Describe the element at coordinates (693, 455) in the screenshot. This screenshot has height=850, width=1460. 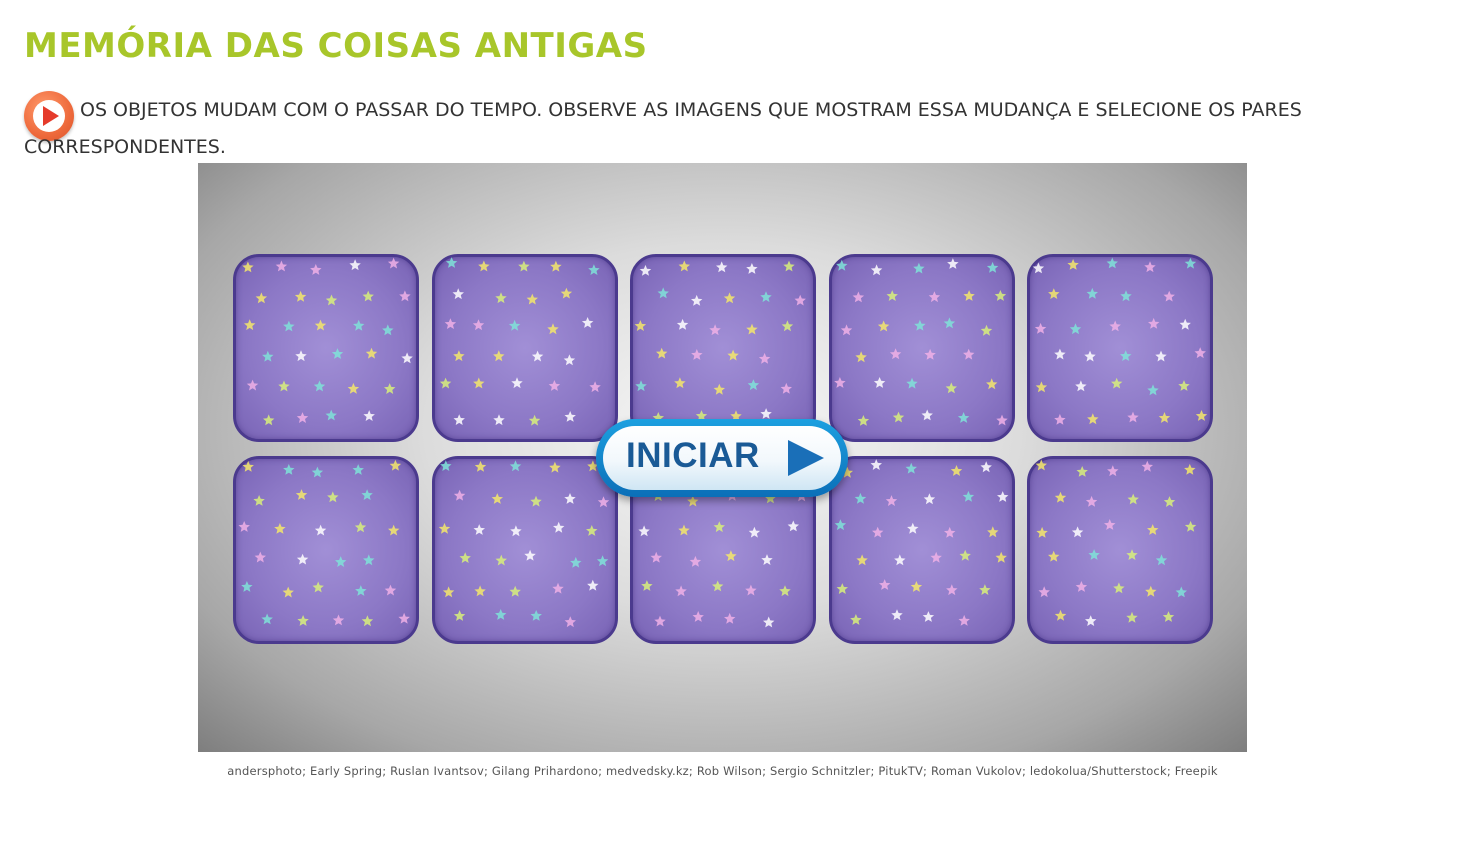
I see `start-button-label: INICIAR` at that location.